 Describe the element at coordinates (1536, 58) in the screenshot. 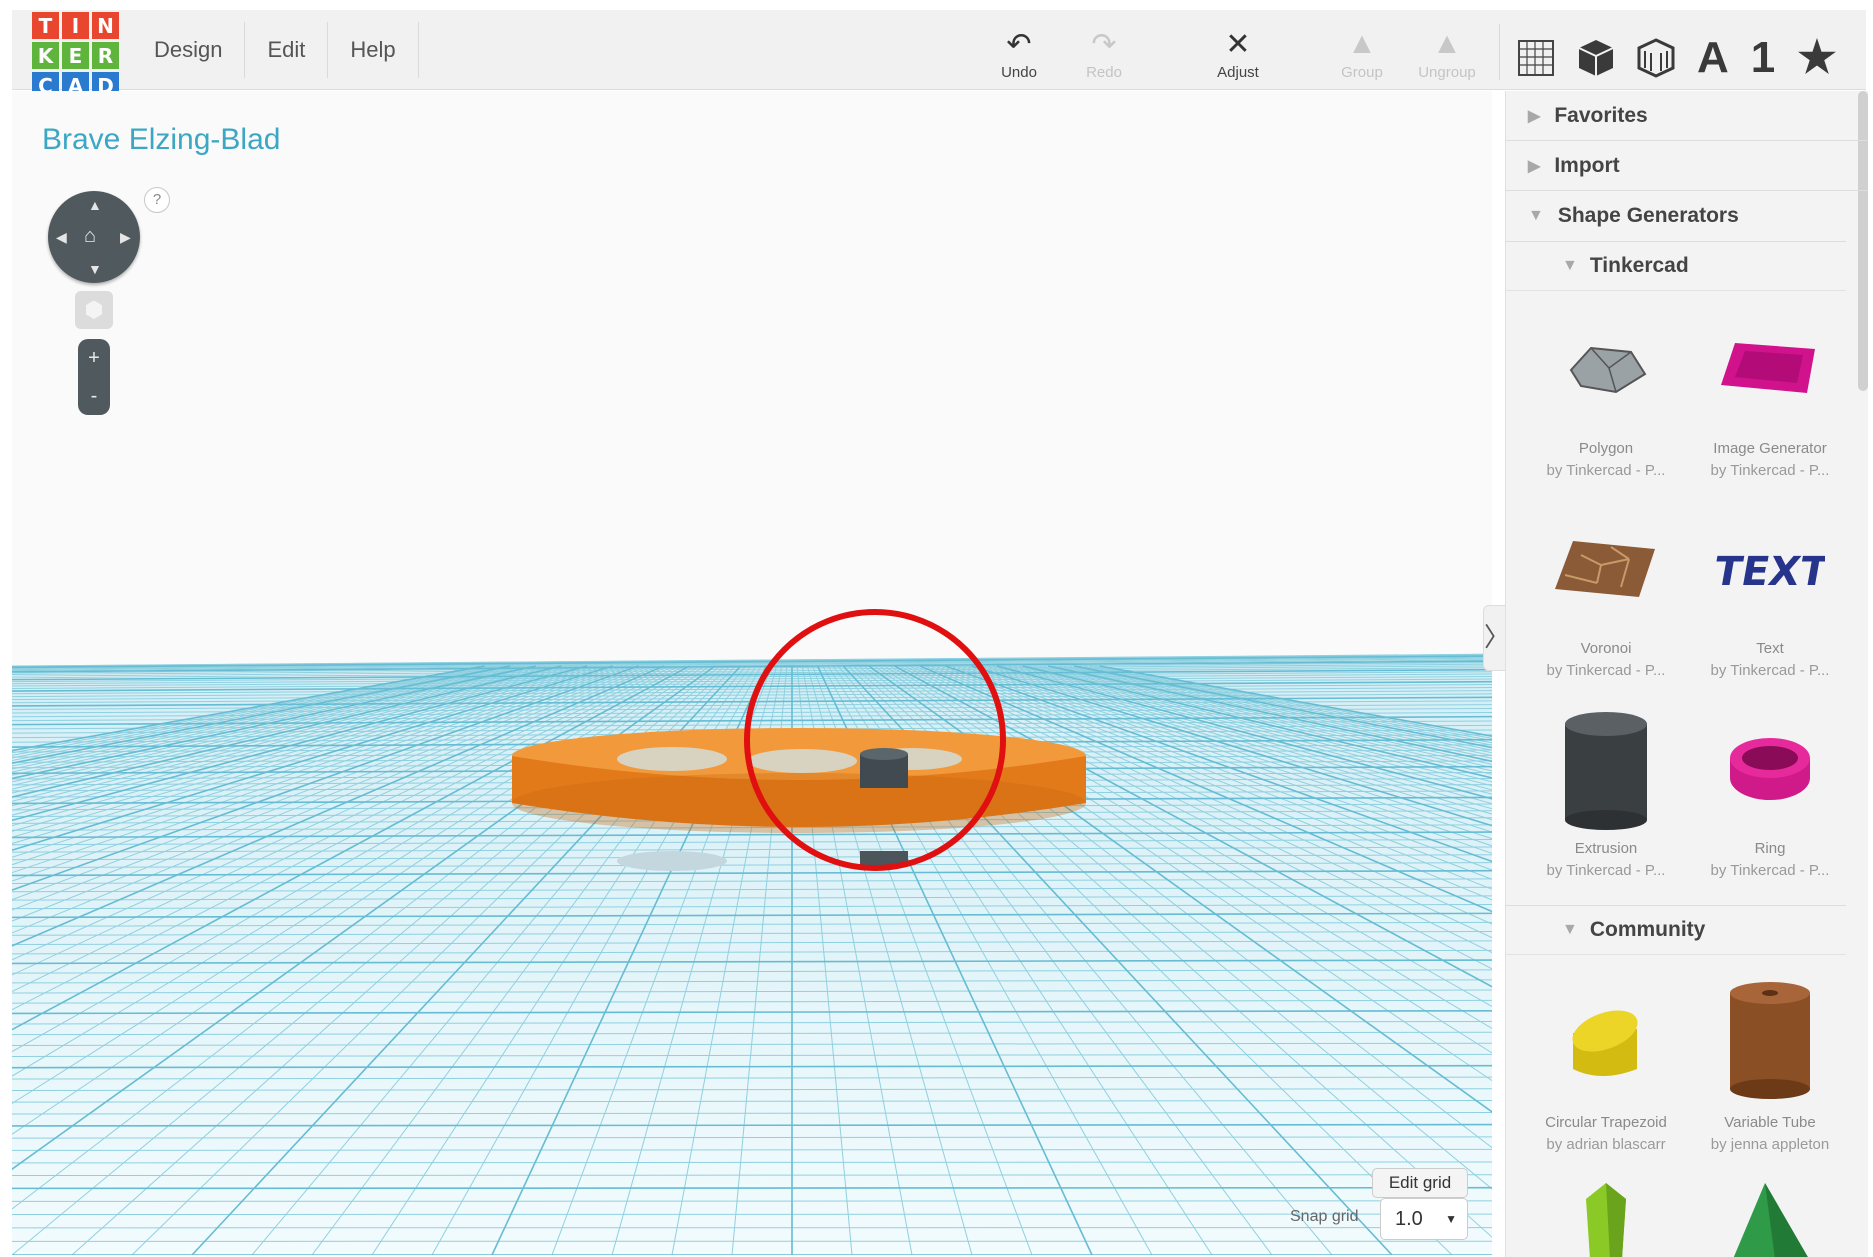

I see `workplane-icon` at that location.